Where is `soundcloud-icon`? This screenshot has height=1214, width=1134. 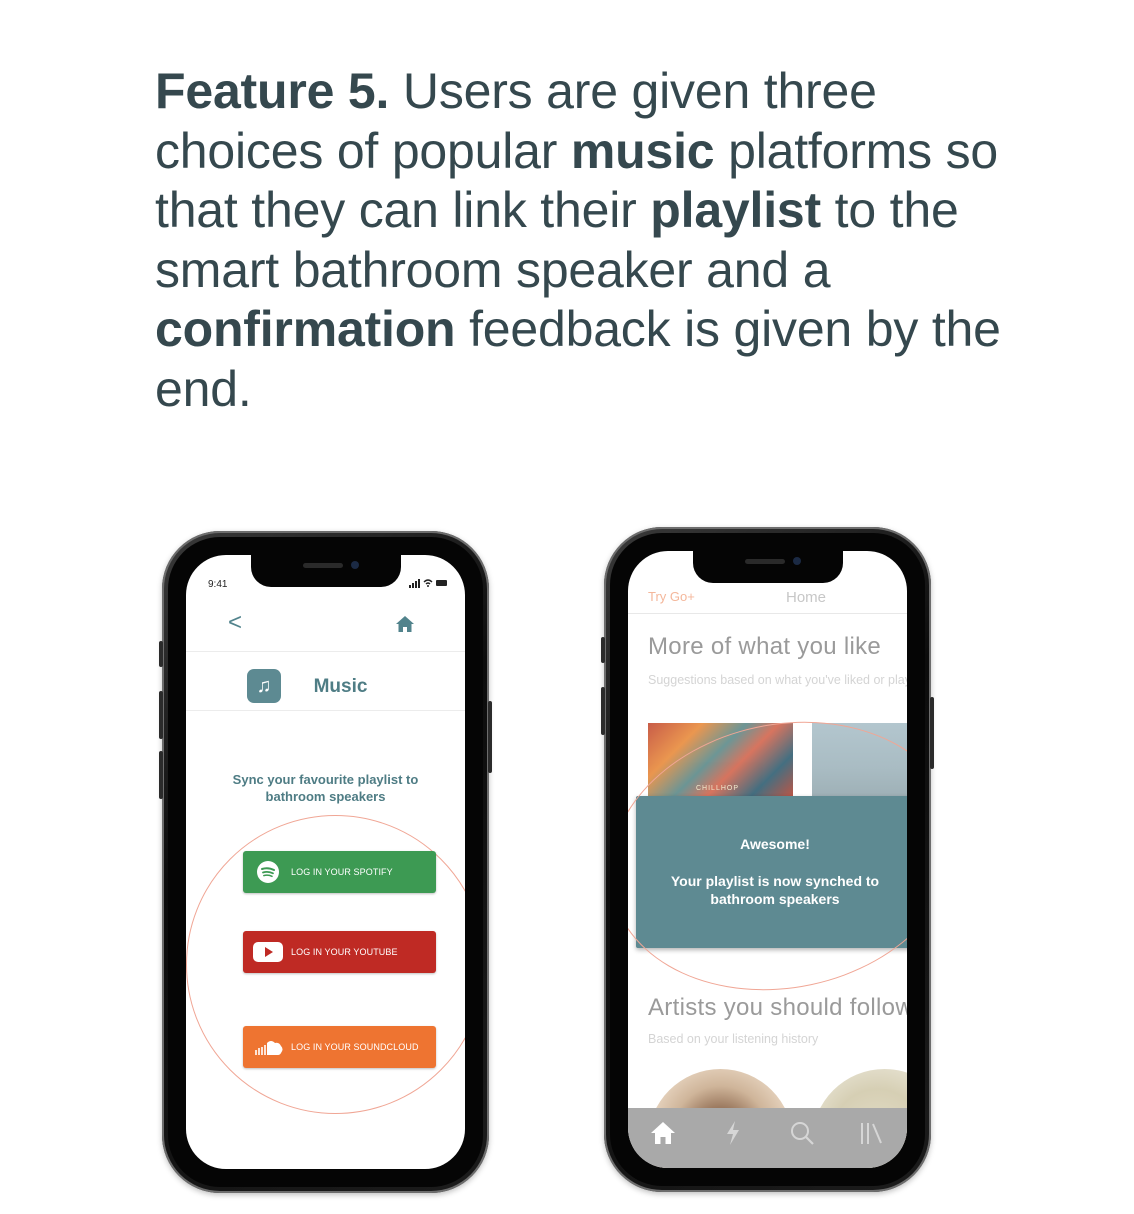 soundcloud-icon is located at coordinates (269, 1048).